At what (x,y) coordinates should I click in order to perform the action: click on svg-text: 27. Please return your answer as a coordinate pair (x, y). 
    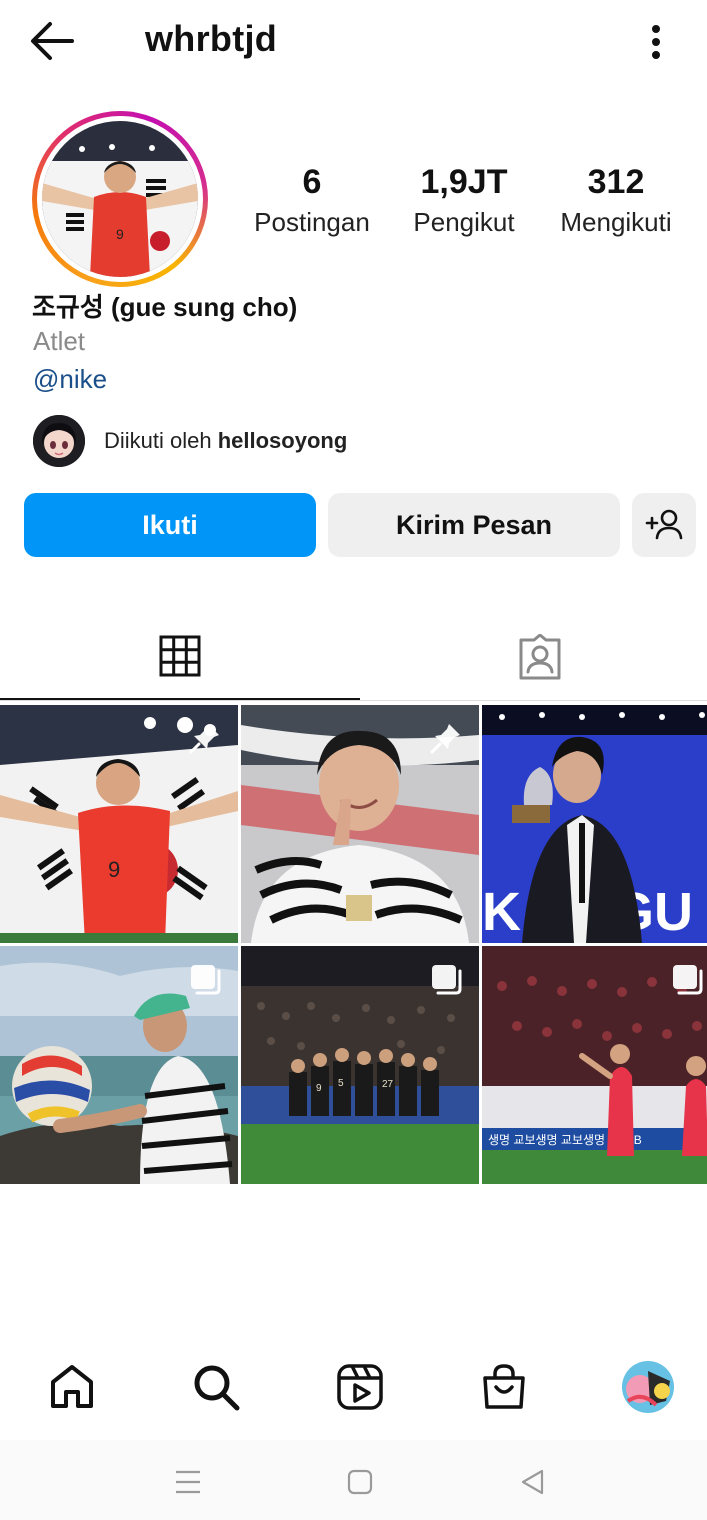
    Looking at the image, I should click on (388, 1084).